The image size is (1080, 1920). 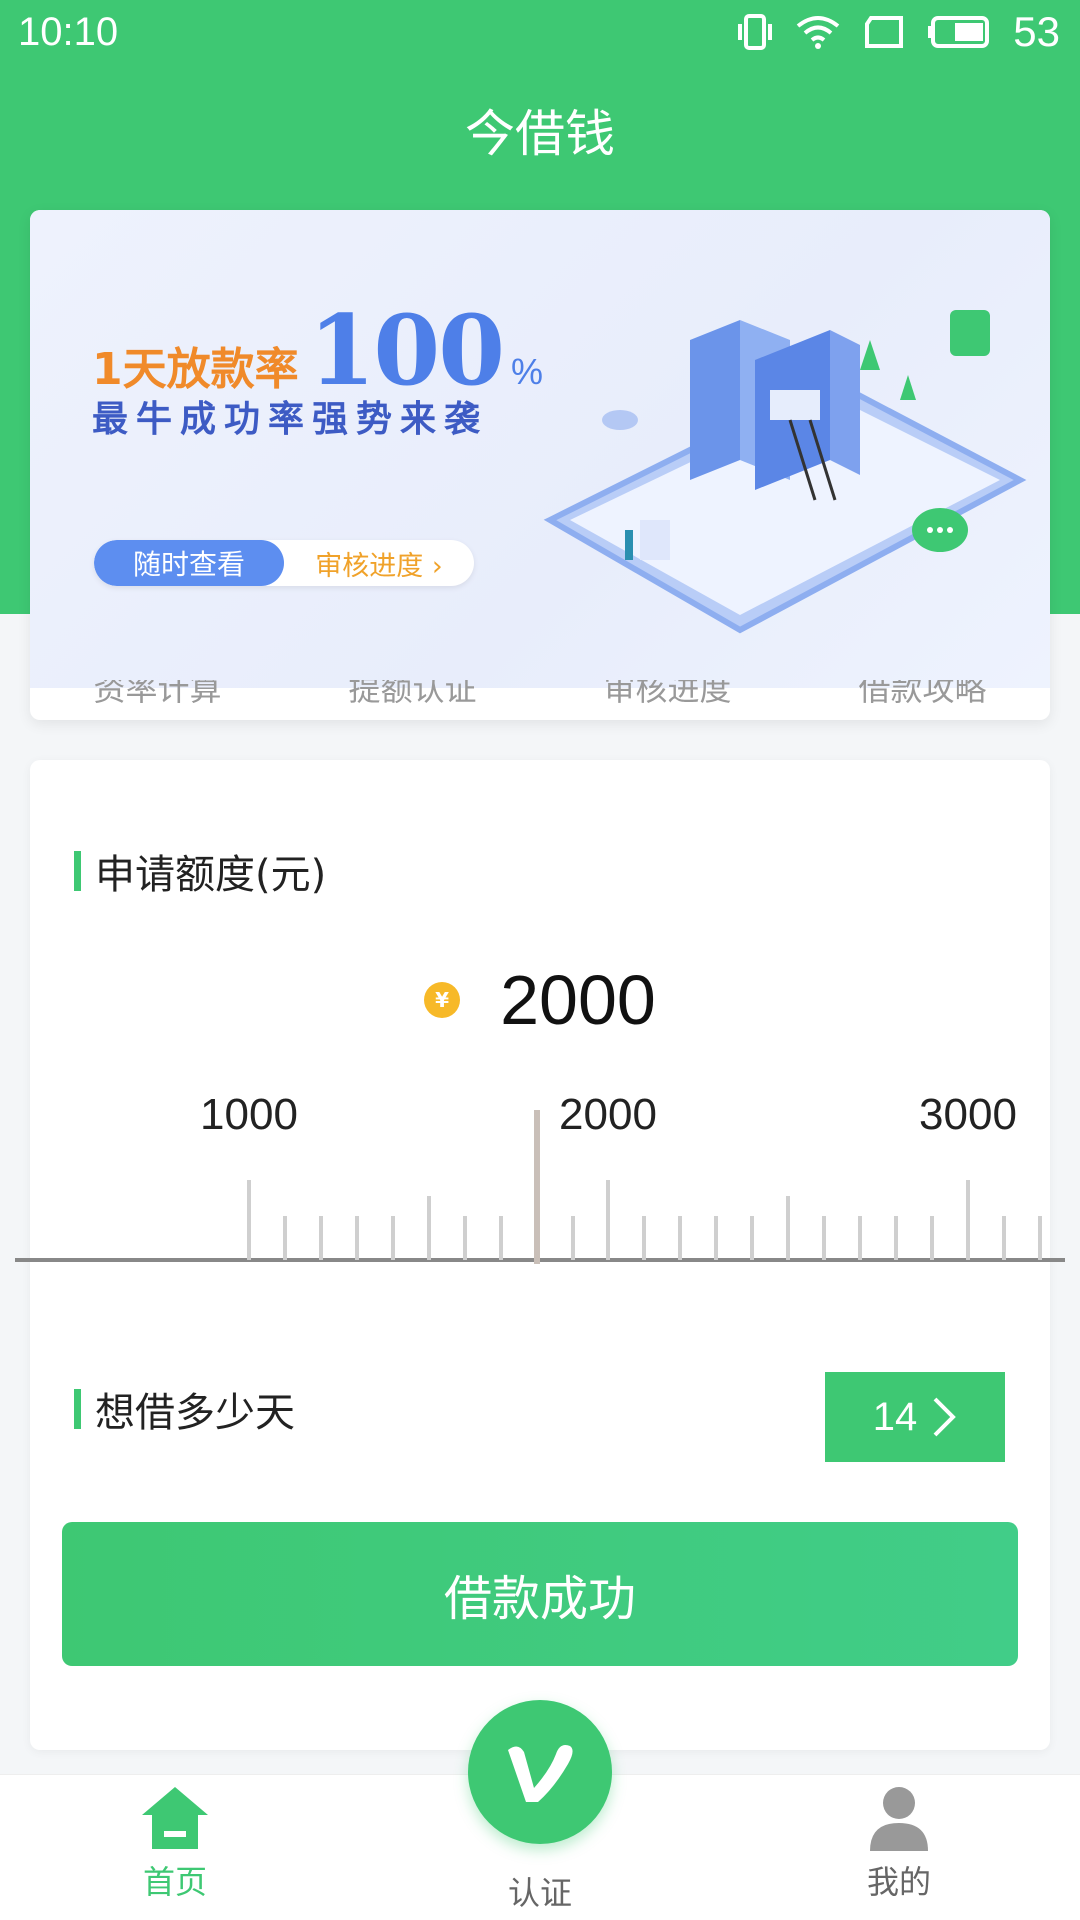 What do you see at coordinates (895, 1416) in the screenshot?
I see `days-value: 14` at bounding box center [895, 1416].